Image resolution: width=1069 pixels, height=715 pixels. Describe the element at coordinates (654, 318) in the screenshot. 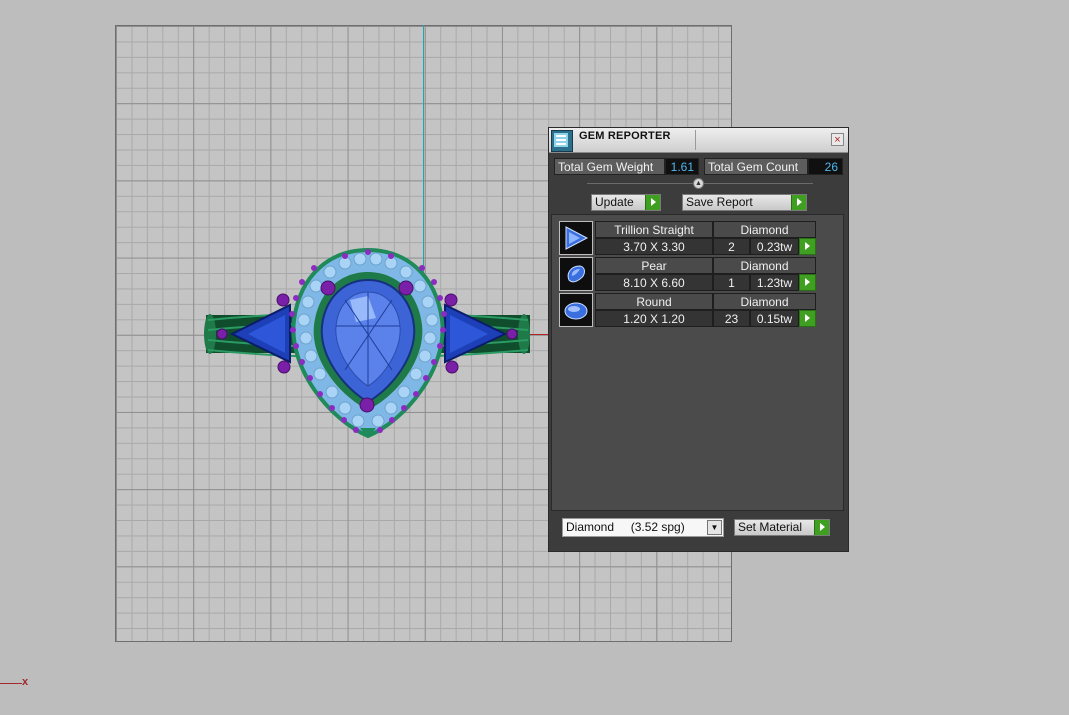

I see `gem-size: 1.20 X 1.20` at that location.